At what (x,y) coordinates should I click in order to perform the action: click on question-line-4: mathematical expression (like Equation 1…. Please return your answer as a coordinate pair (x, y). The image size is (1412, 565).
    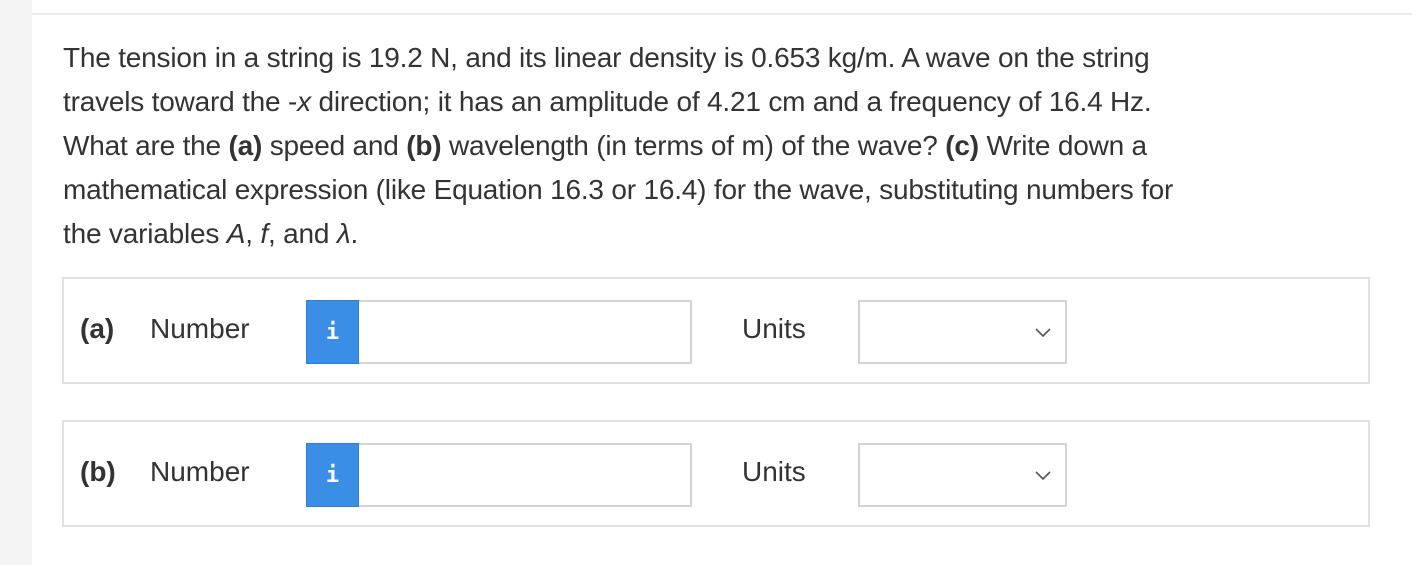
    Looking at the image, I should click on (618, 189).